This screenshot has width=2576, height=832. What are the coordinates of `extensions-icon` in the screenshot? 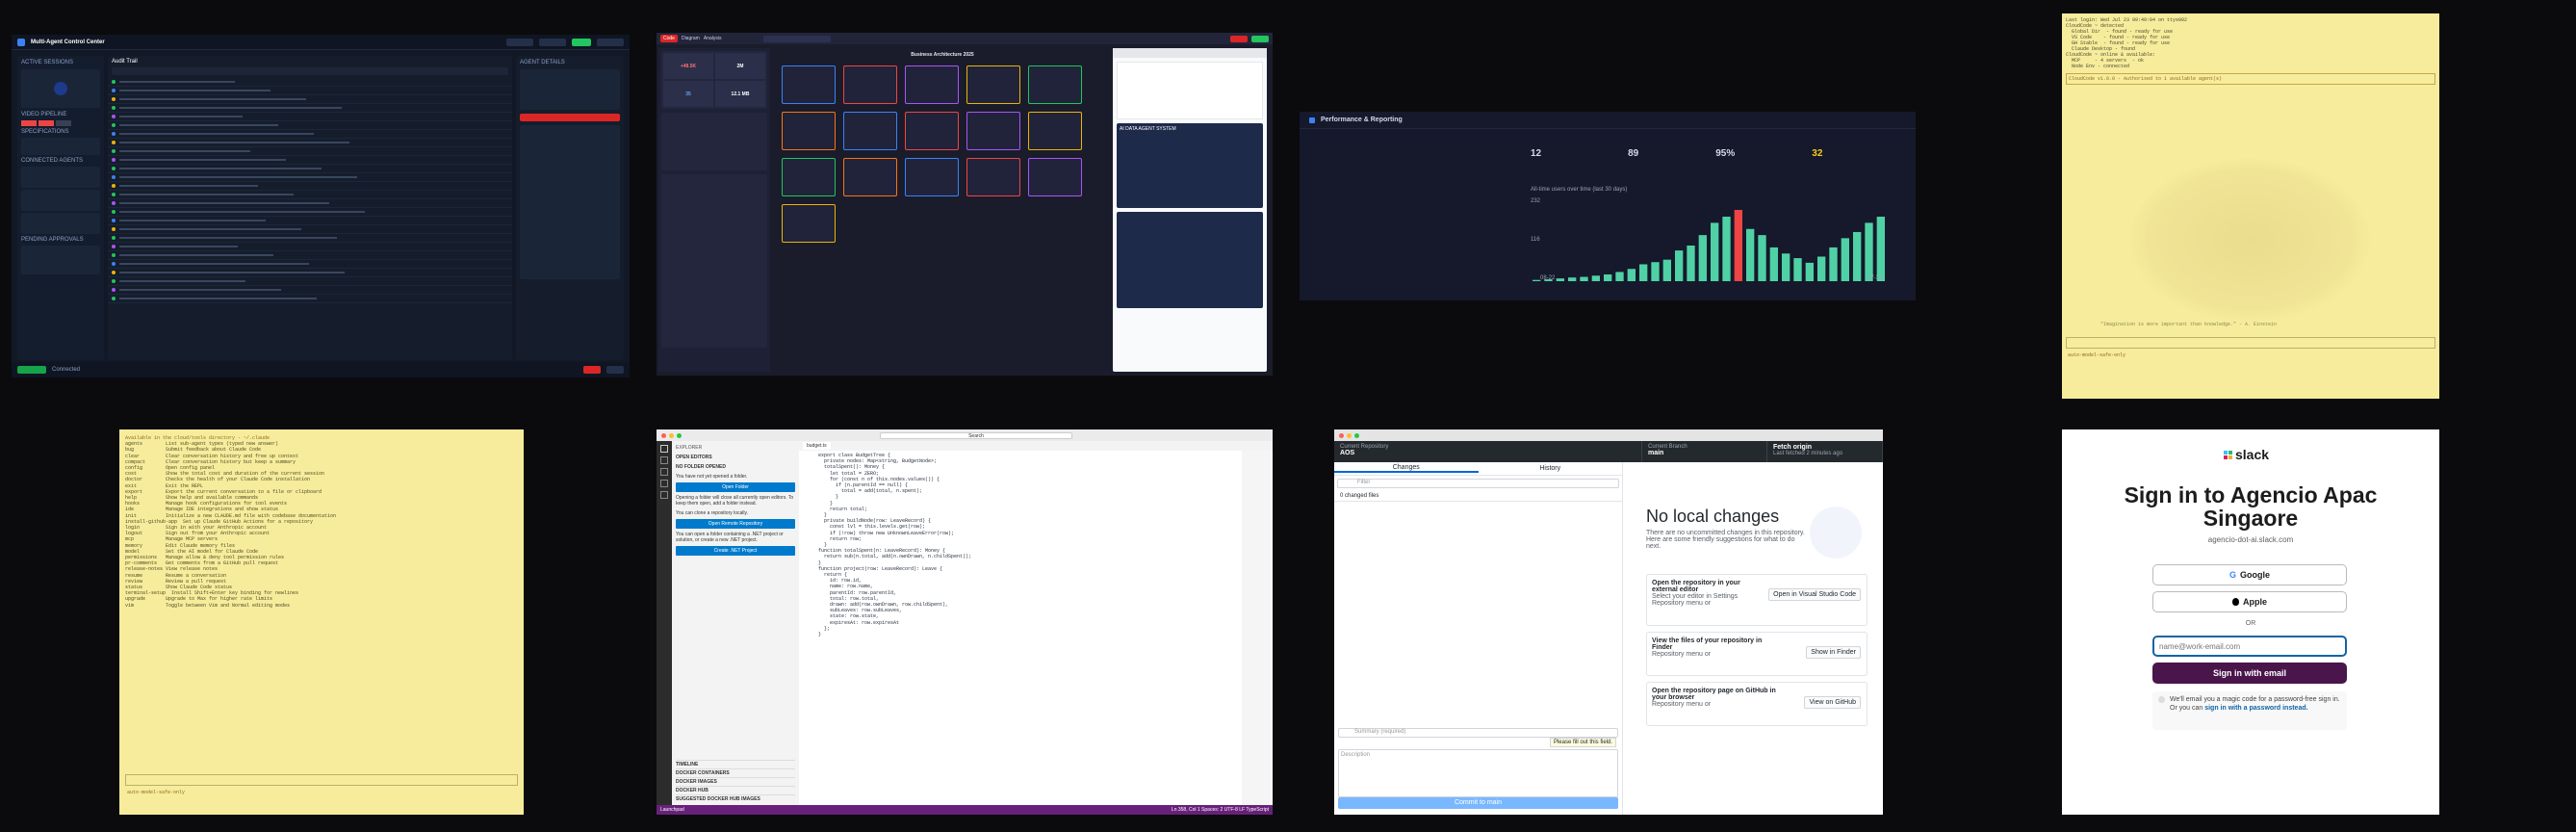 It's located at (664, 495).